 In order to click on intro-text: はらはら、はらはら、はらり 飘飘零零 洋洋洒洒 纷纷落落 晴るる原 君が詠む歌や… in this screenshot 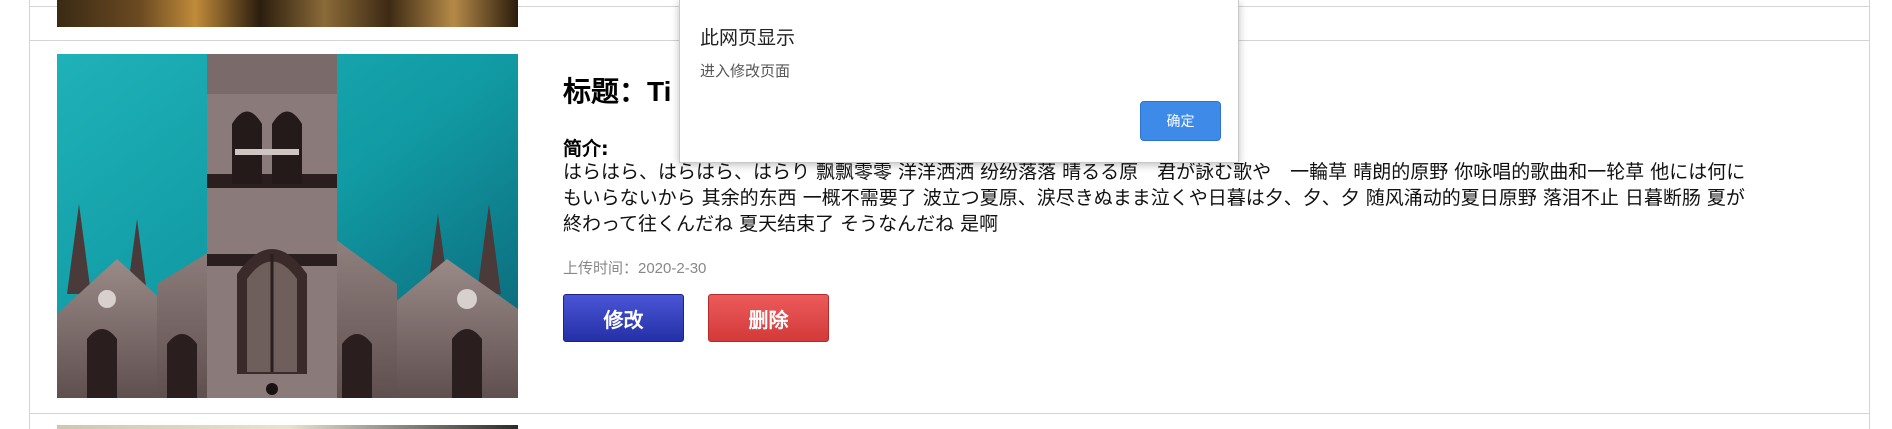, I will do `click(1154, 198)`.